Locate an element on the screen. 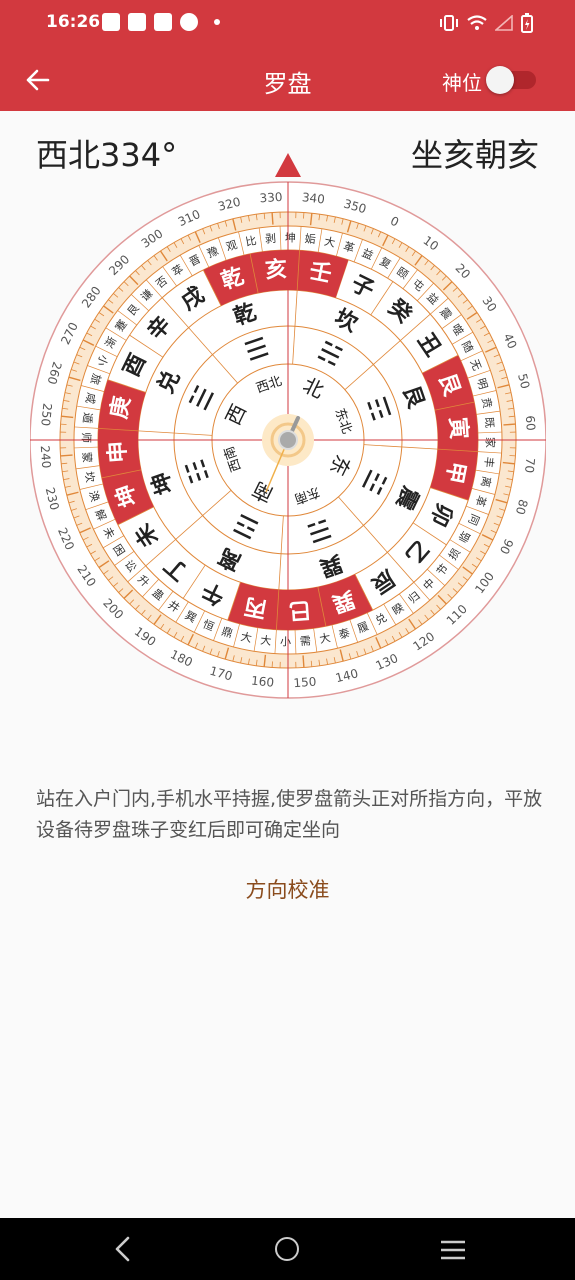 The width and height of the screenshot is (575, 1280). mountain-label: 壬 is located at coordinates (320, 273).